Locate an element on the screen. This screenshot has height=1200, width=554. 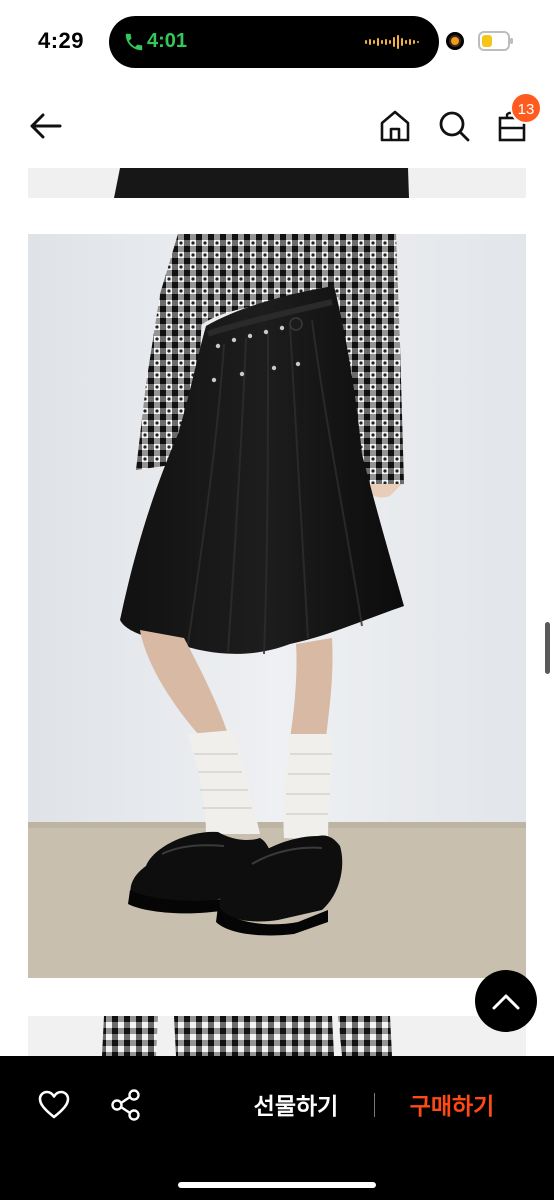
call-duration: 4:01 is located at coordinates (167, 41).